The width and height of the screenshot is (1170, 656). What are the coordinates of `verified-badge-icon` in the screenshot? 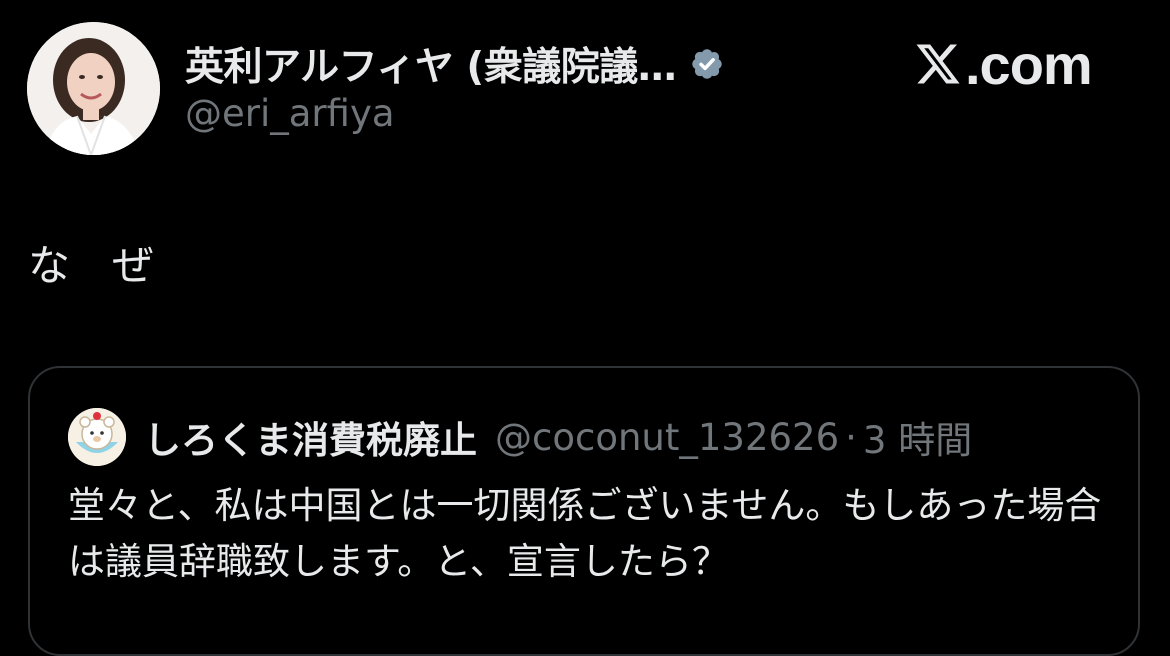 It's located at (707, 64).